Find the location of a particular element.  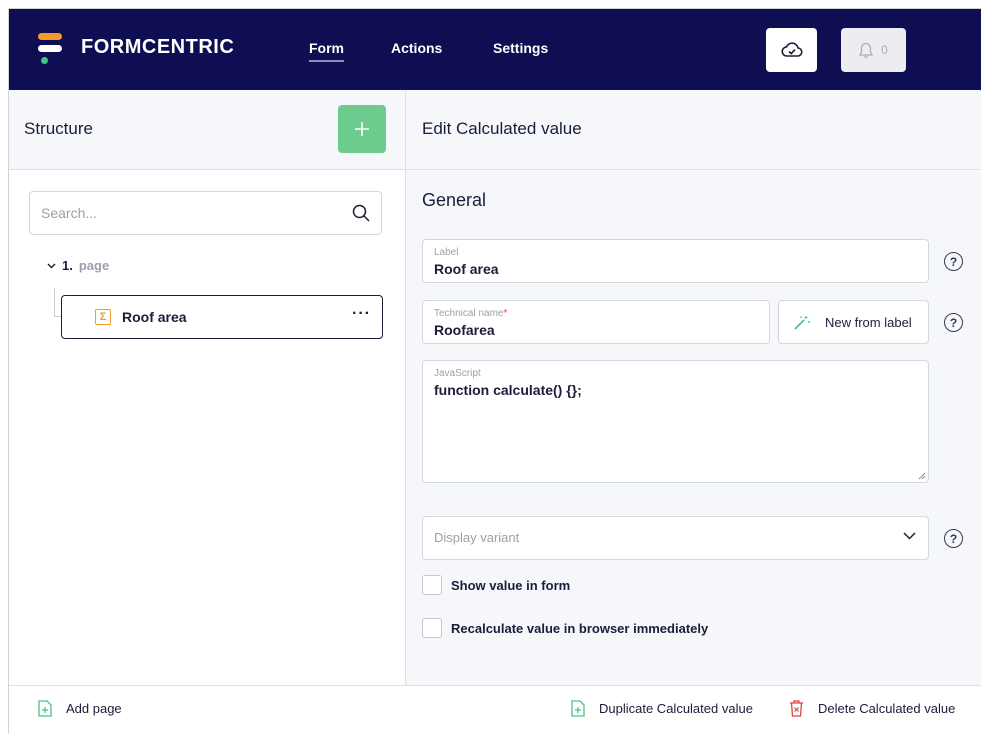

search-icon is located at coordinates (361, 213).